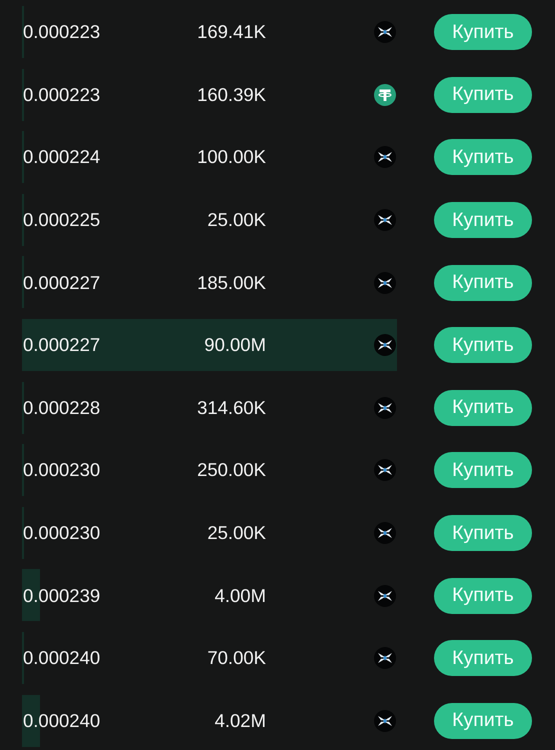 The width and height of the screenshot is (555, 750). I want to click on tether-icon, so click(385, 95).